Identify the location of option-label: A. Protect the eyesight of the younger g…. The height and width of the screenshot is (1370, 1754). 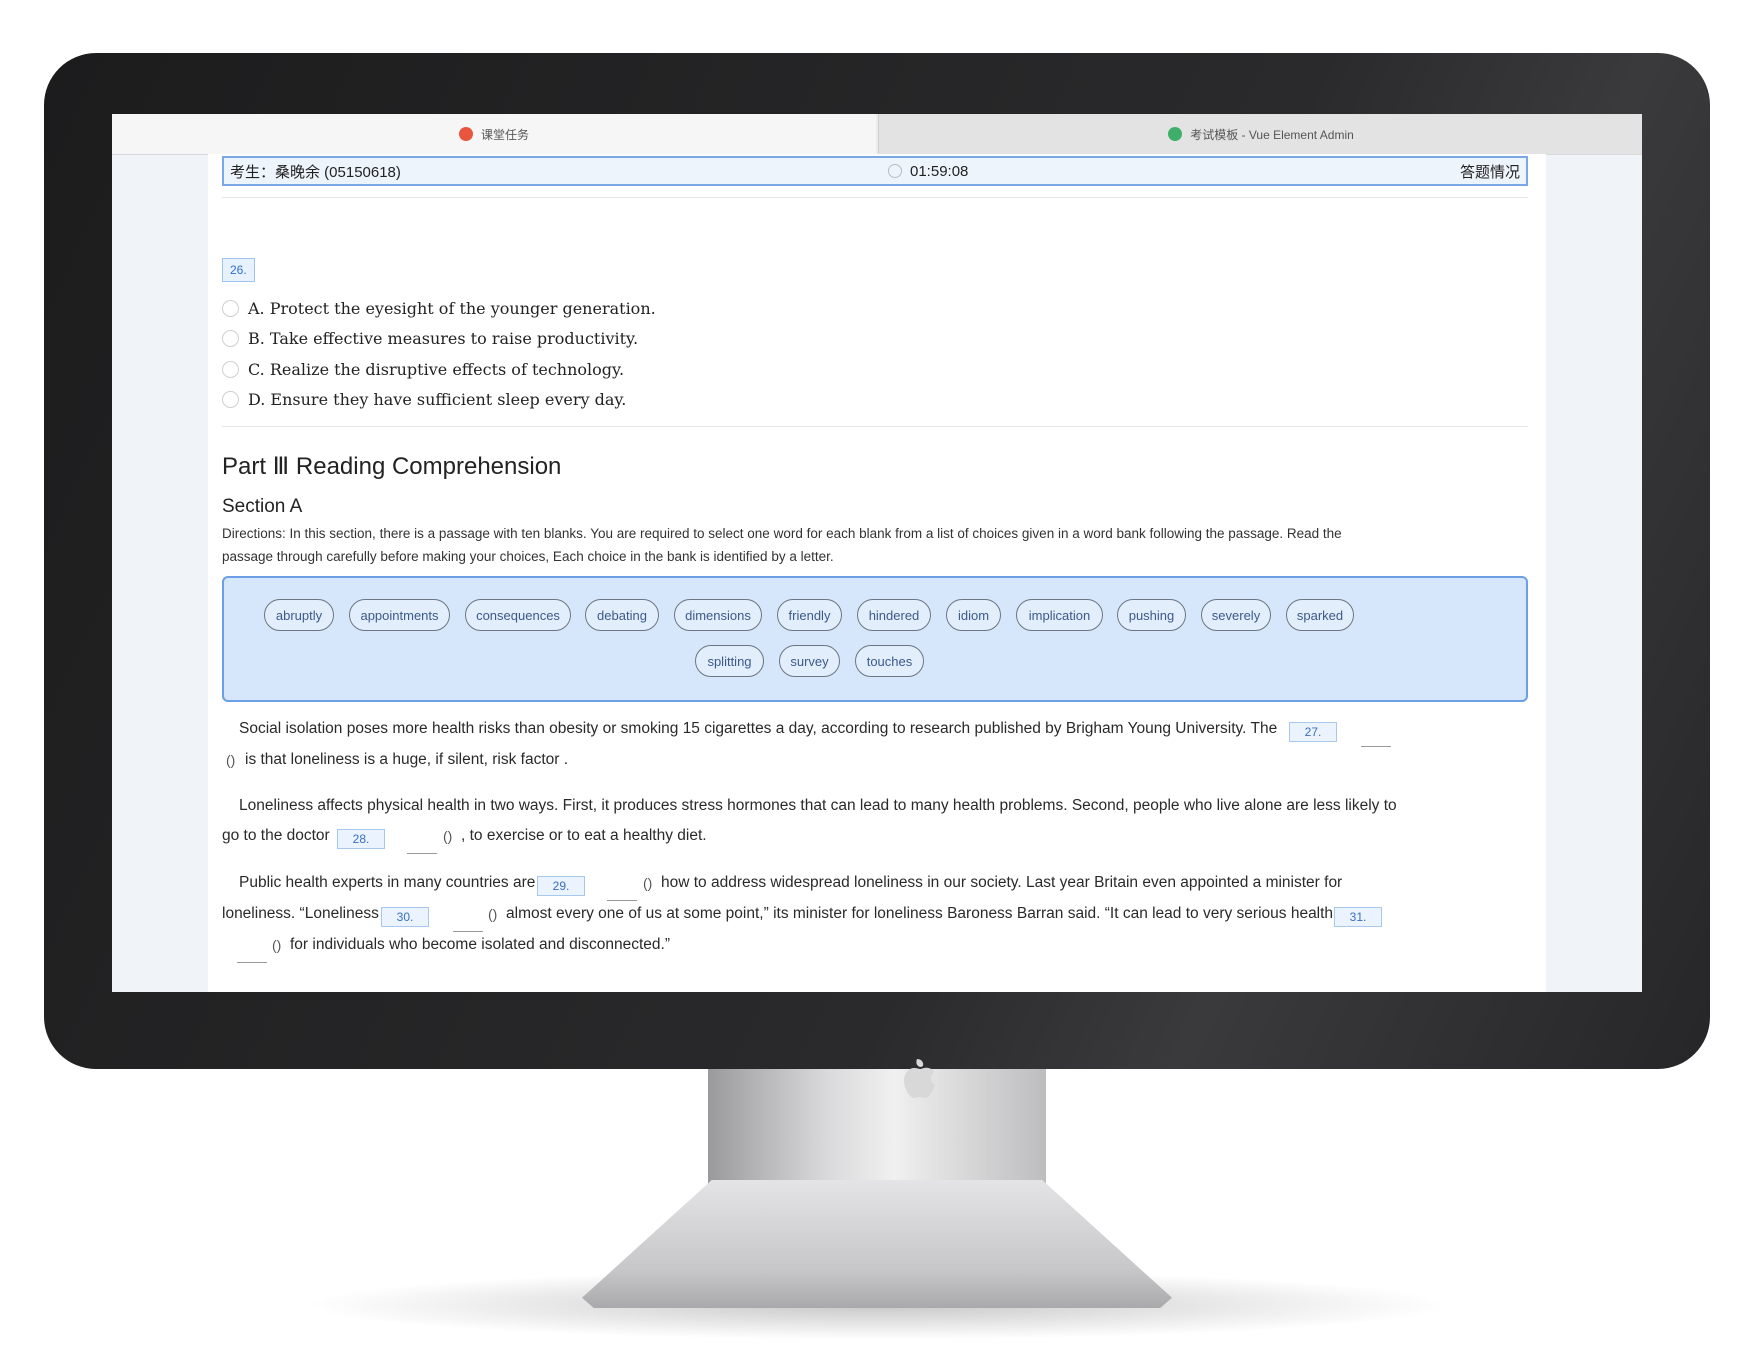
(452, 308).